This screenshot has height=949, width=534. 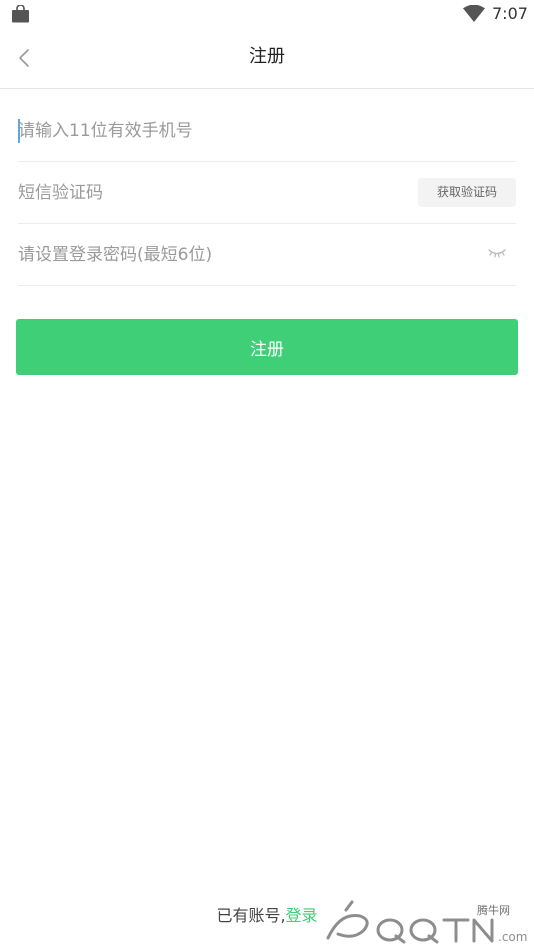 What do you see at coordinates (510, 13) in the screenshot?
I see `status-time: 7:07` at bounding box center [510, 13].